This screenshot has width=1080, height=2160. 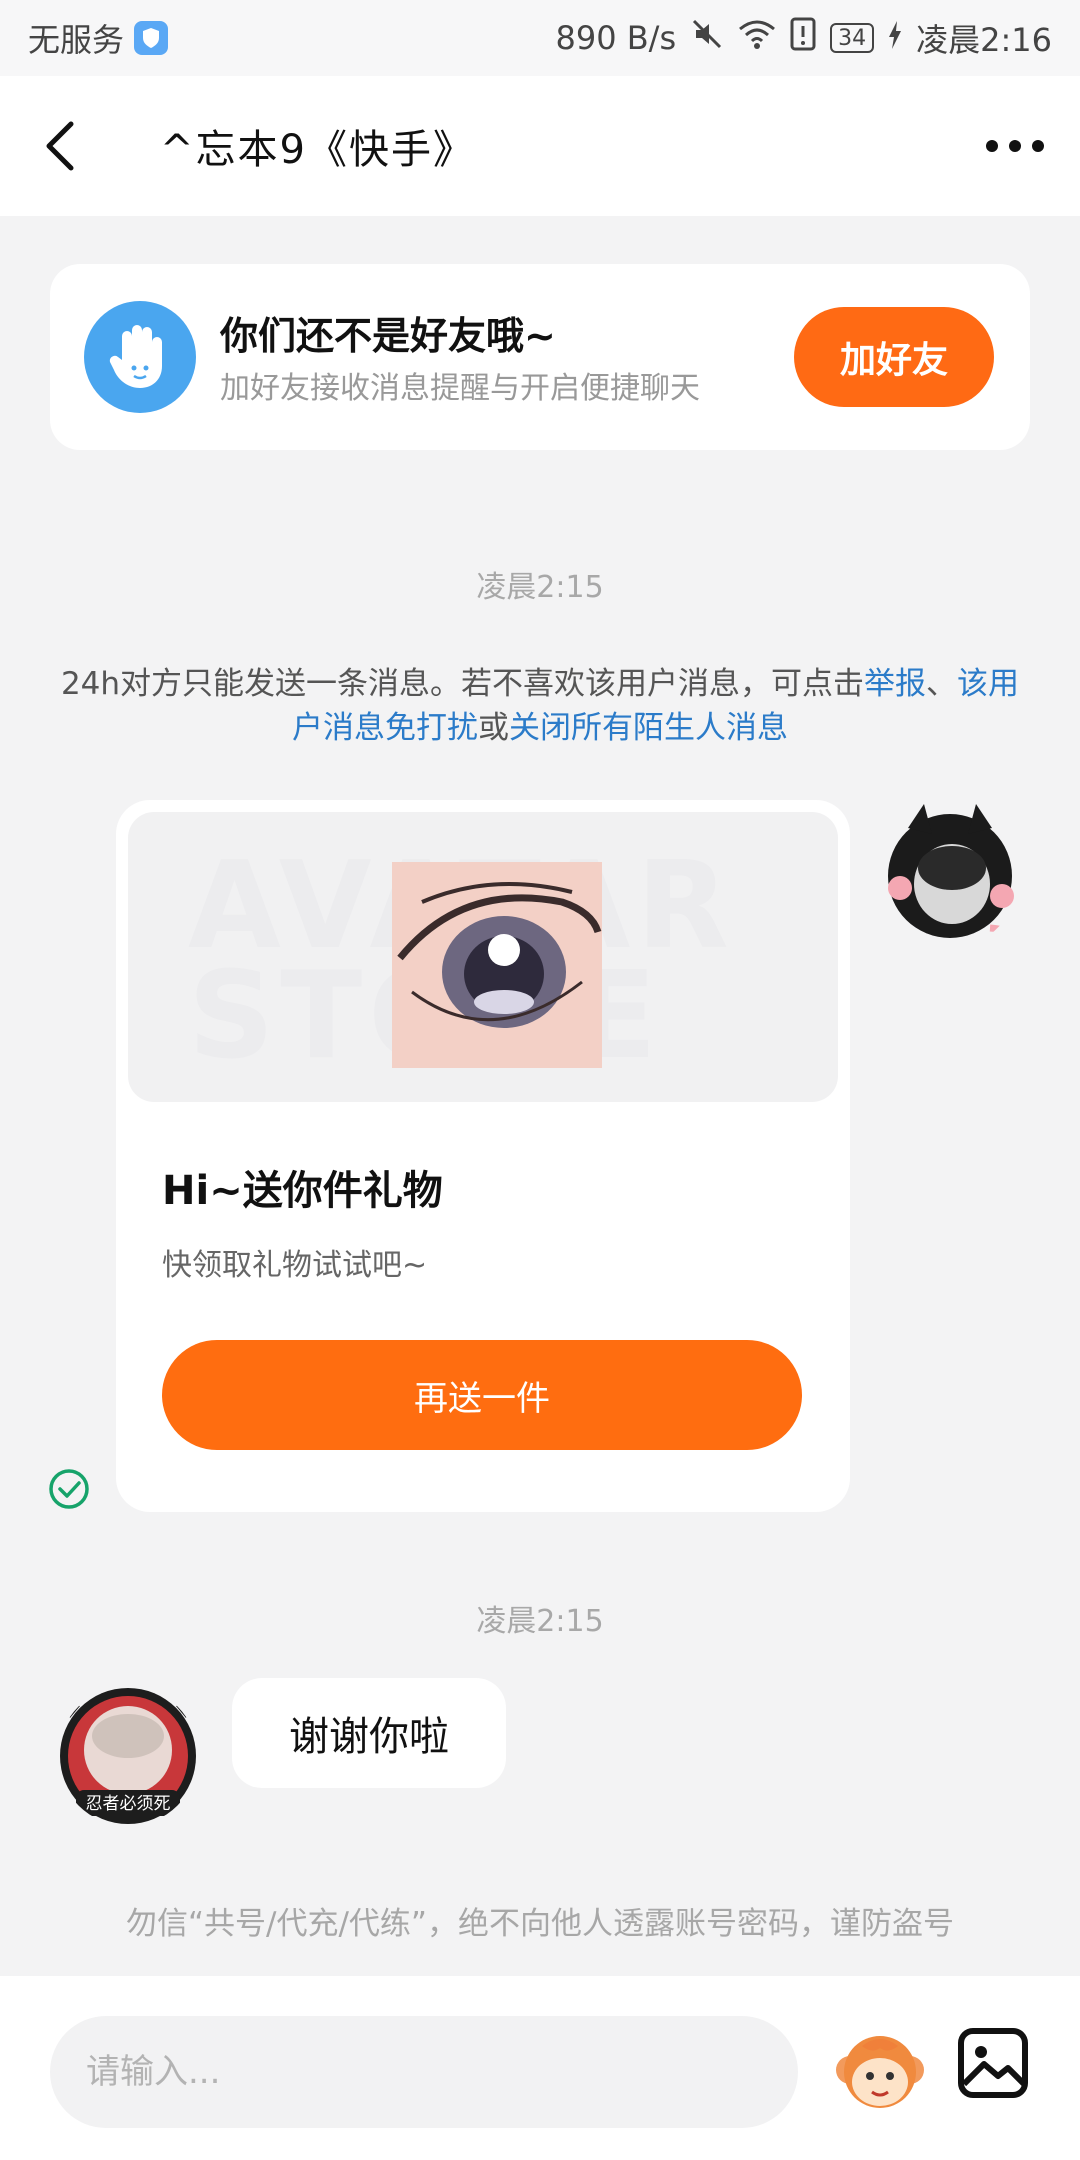 What do you see at coordinates (984, 40) in the screenshot?
I see `clock-time: 凌晨2:16` at bounding box center [984, 40].